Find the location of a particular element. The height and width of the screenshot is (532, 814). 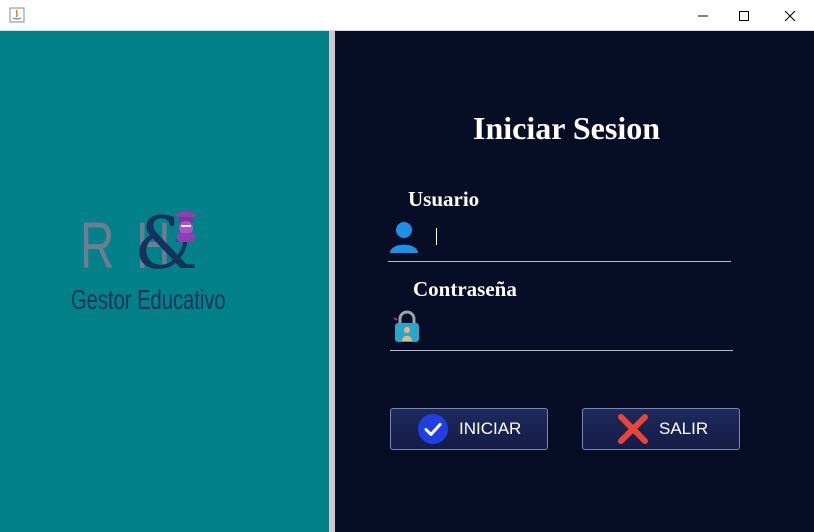

username-label: Usuario is located at coordinates (444, 199).